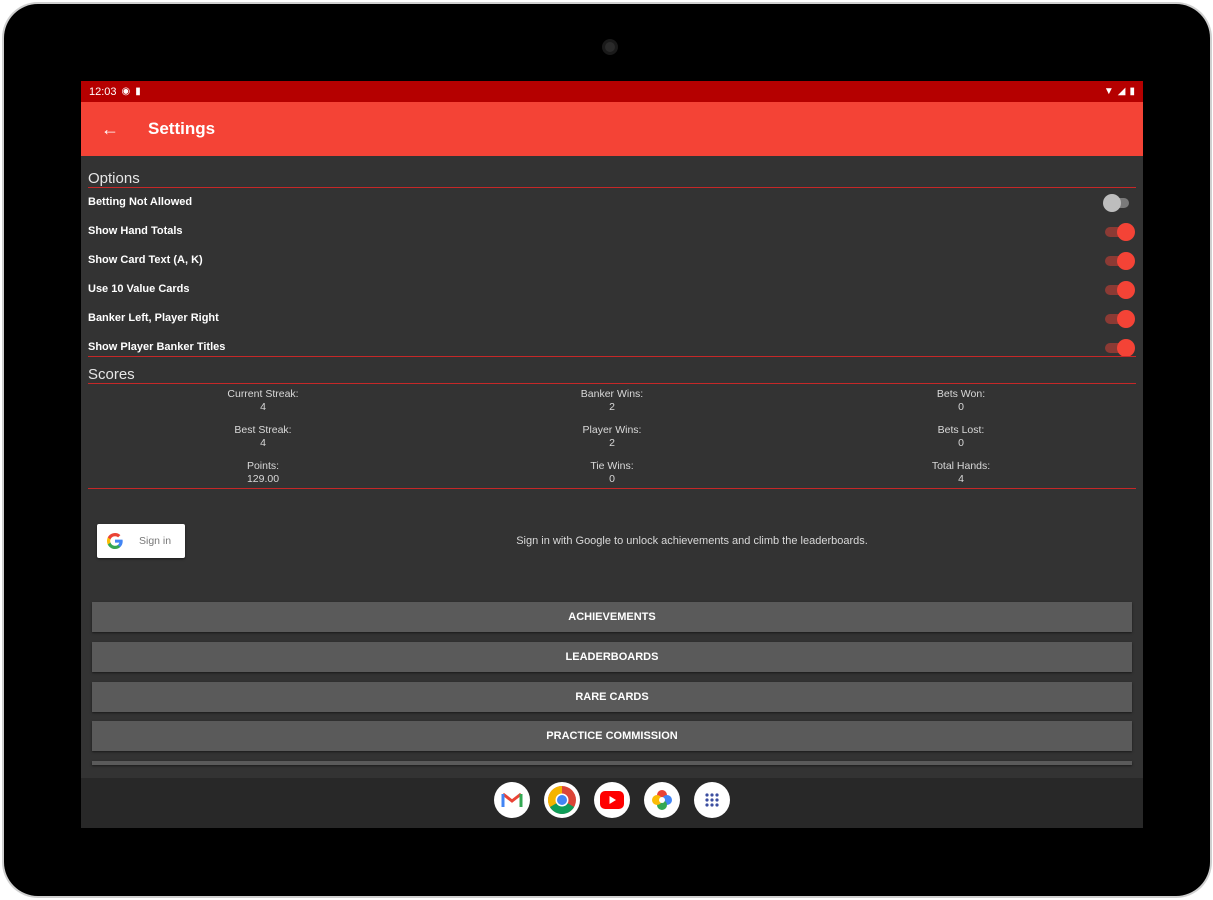 The image size is (1213, 900). What do you see at coordinates (145, 259) in the screenshot?
I see `option-label: Show Card Text (A, K)` at bounding box center [145, 259].